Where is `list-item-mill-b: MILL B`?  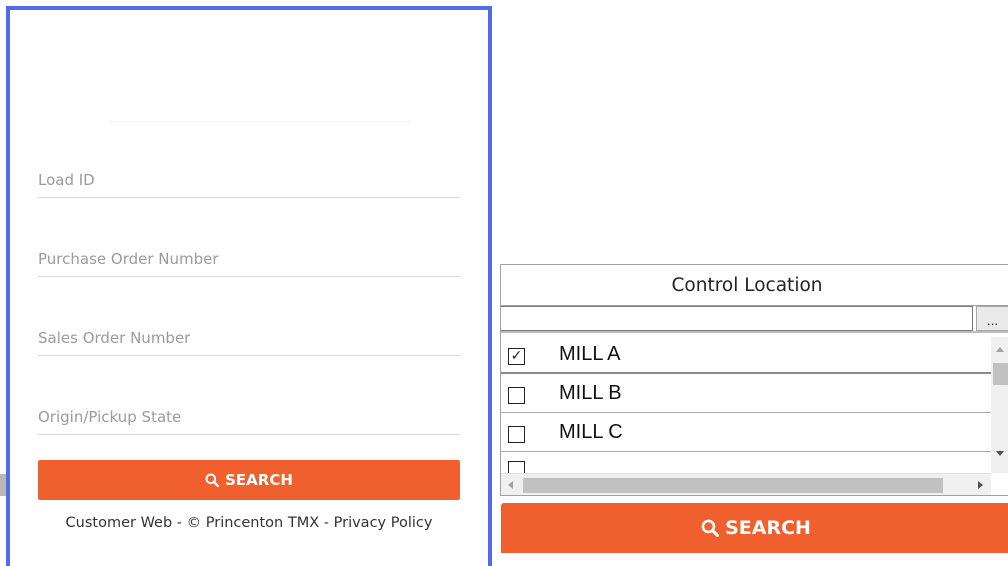 list-item-mill-b: MILL B is located at coordinates (746, 393).